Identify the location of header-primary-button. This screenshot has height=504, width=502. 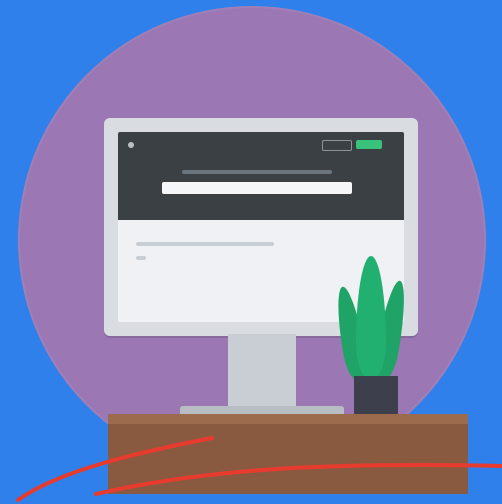
(369, 144).